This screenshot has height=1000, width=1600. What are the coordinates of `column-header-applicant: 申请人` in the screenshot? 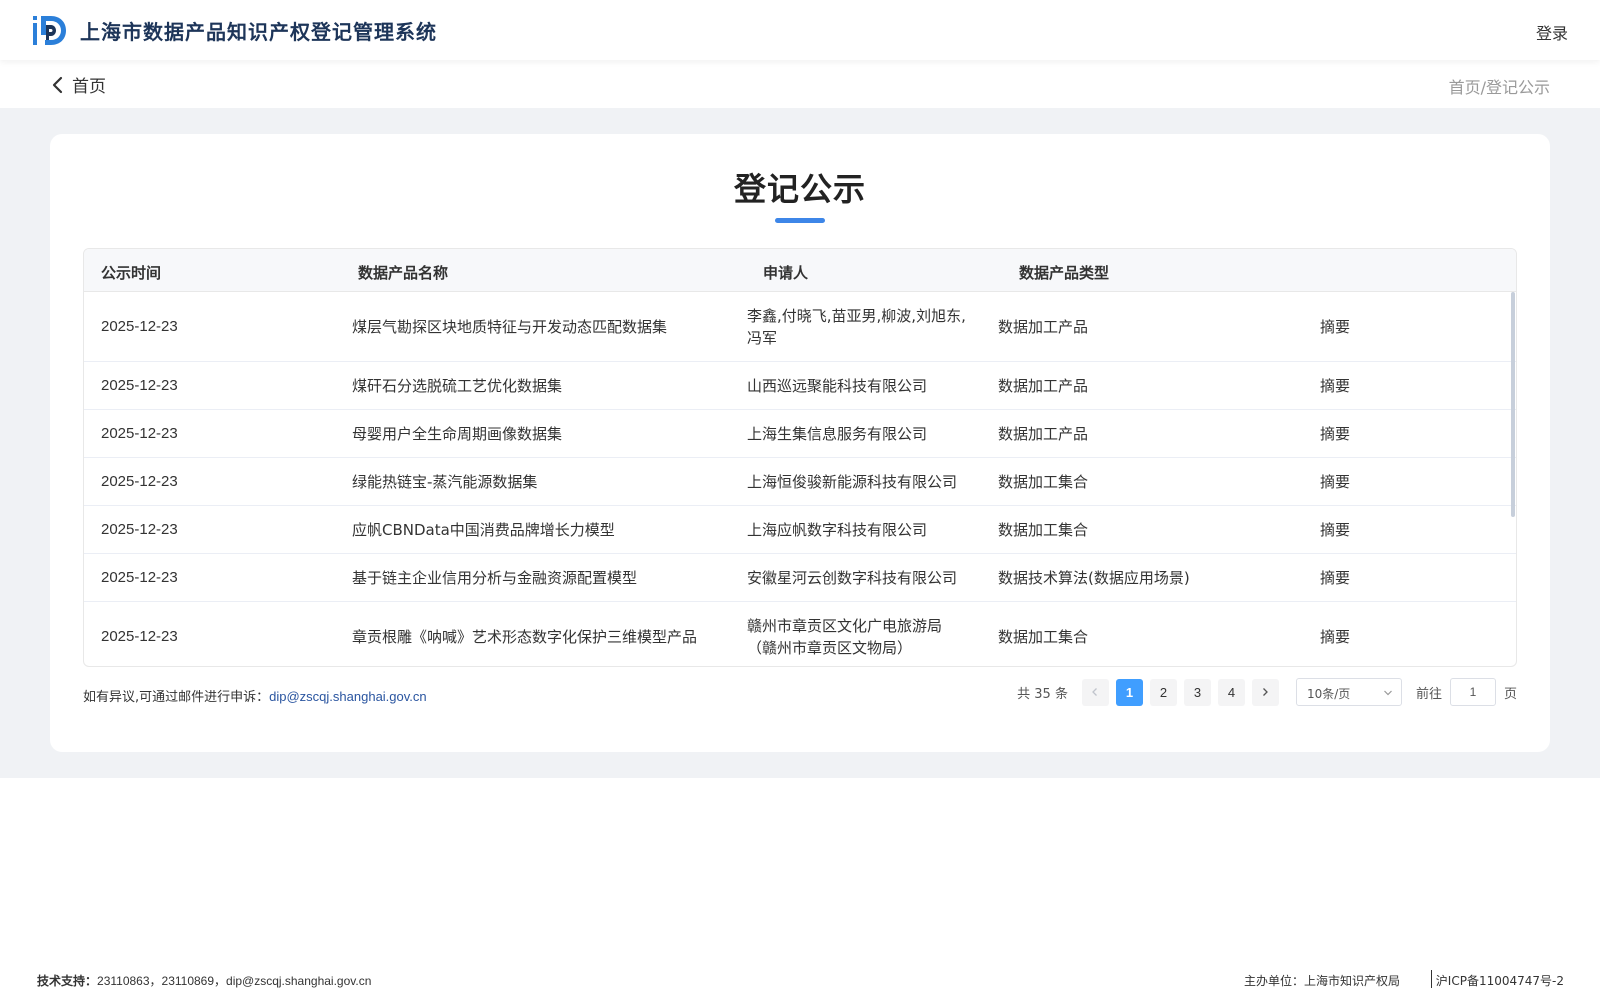 It's located at (786, 273).